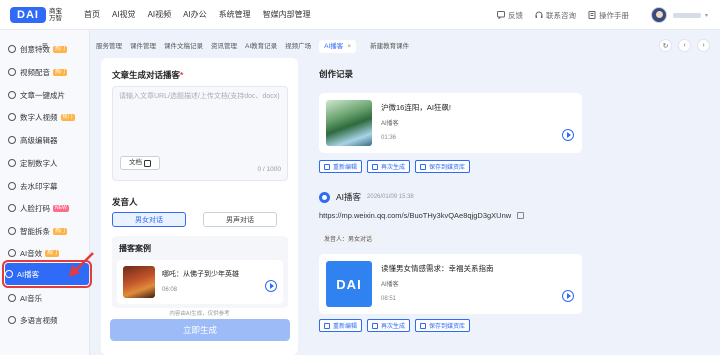 The height and width of the screenshot is (355, 720). I want to click on re-edit-label: 重新编辑, so click(345, 327).